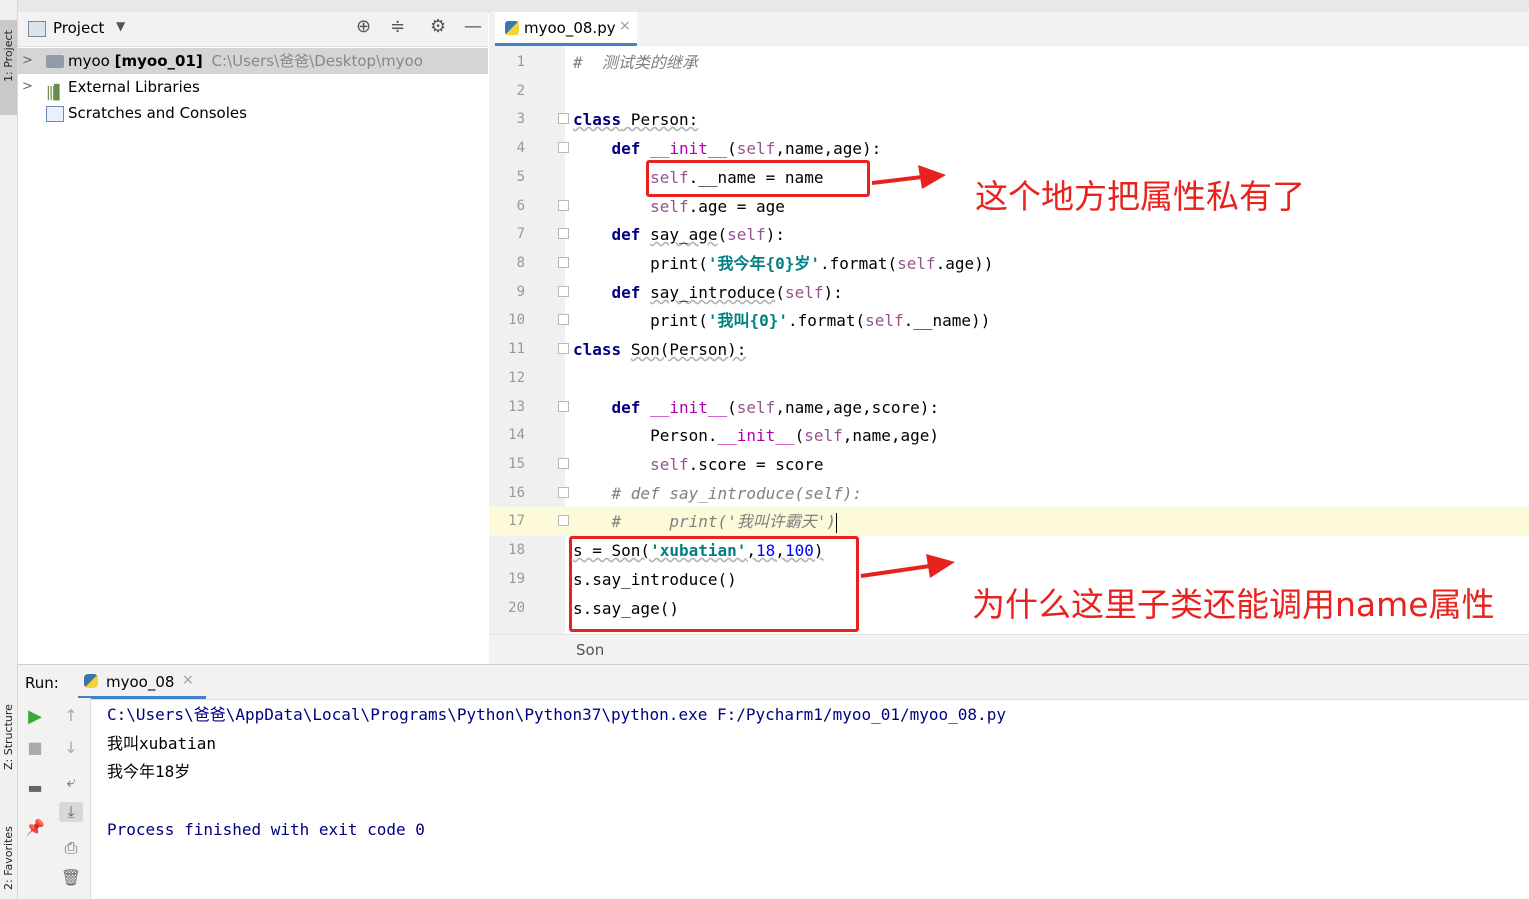 The width and height of the screenshot is (1529, 899). Describe the element at coordinates (773, 682) in the screenshot. I see `run-panel-header: Run: myoo_08 ×` at that location.